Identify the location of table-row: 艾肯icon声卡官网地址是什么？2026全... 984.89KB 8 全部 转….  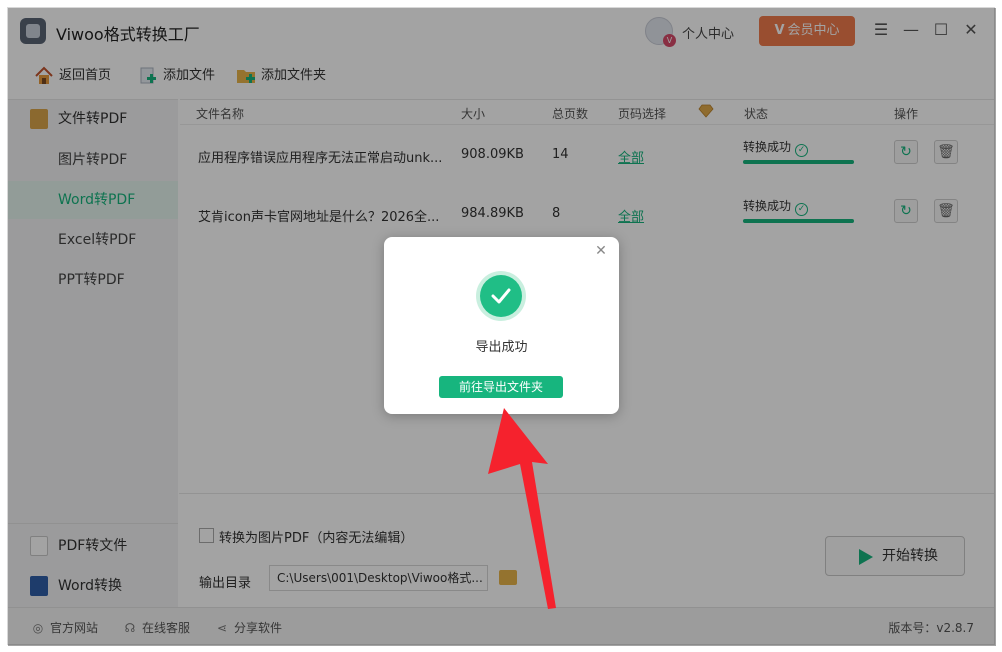
(587, 215).